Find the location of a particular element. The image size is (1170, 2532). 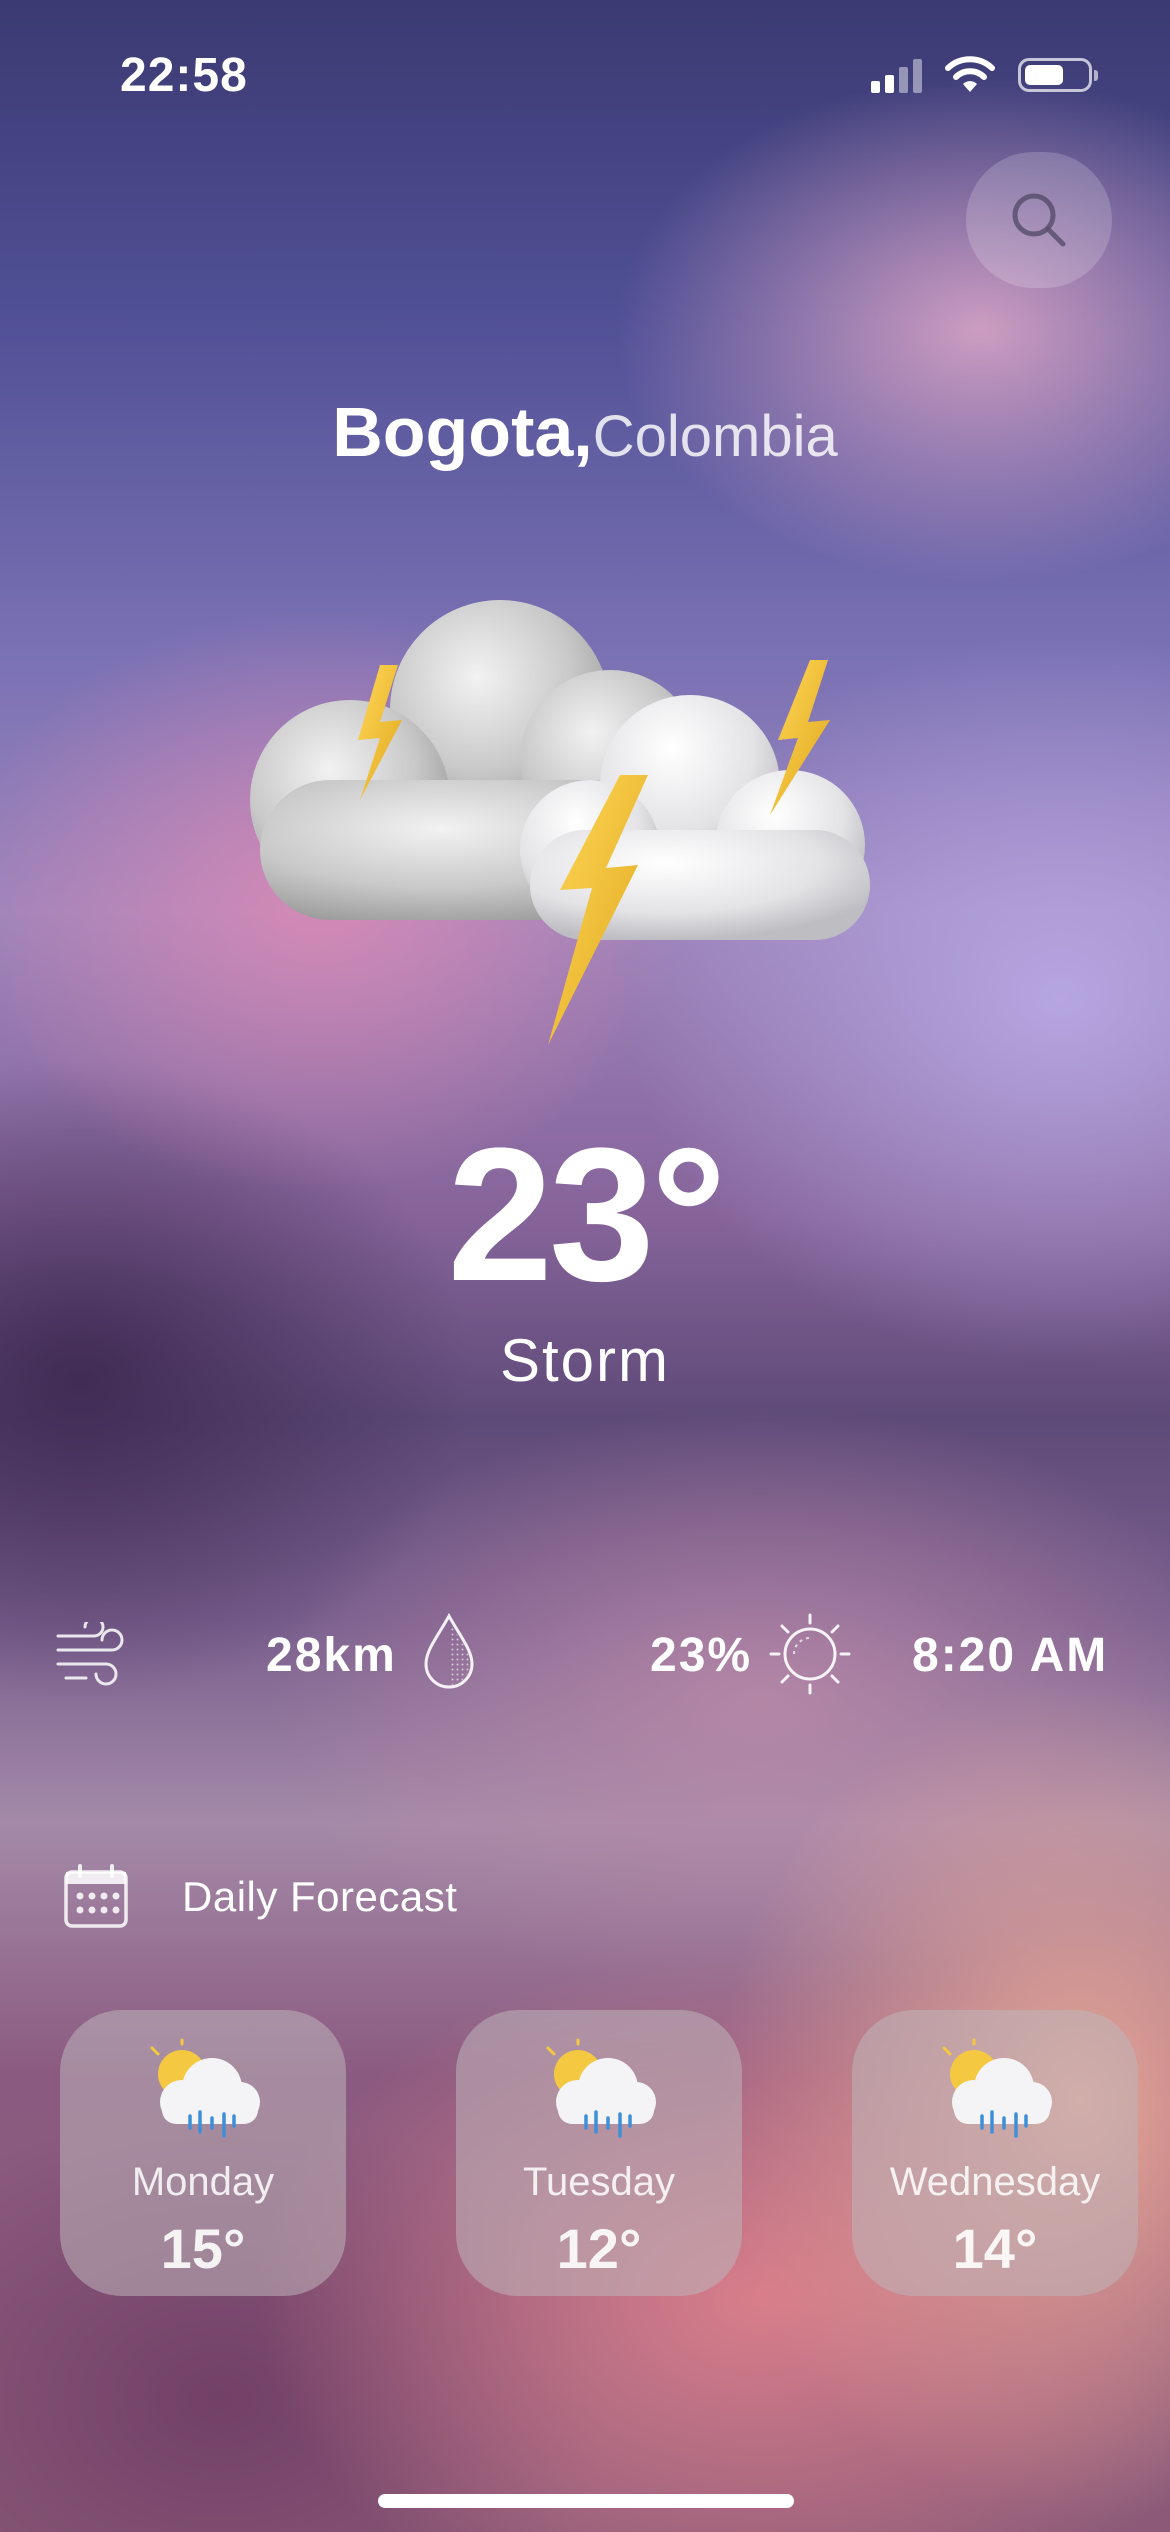

status-time: 22:58 is located at coordinates (184, 75).